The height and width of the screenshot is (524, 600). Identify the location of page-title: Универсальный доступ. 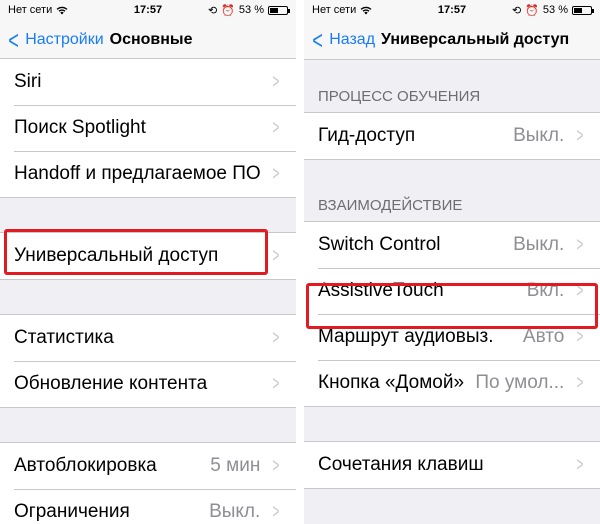
(475, 39).